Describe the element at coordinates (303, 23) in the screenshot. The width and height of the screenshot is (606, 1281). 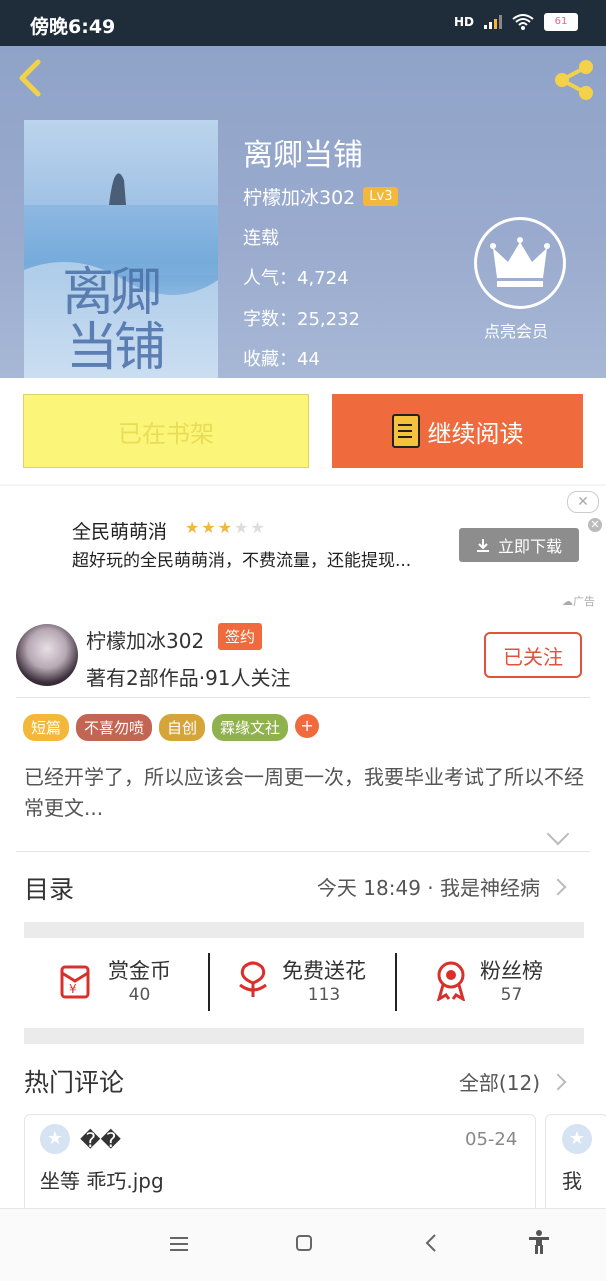
I see `status-bar: 傍晚6:49 HD 61` at that location.